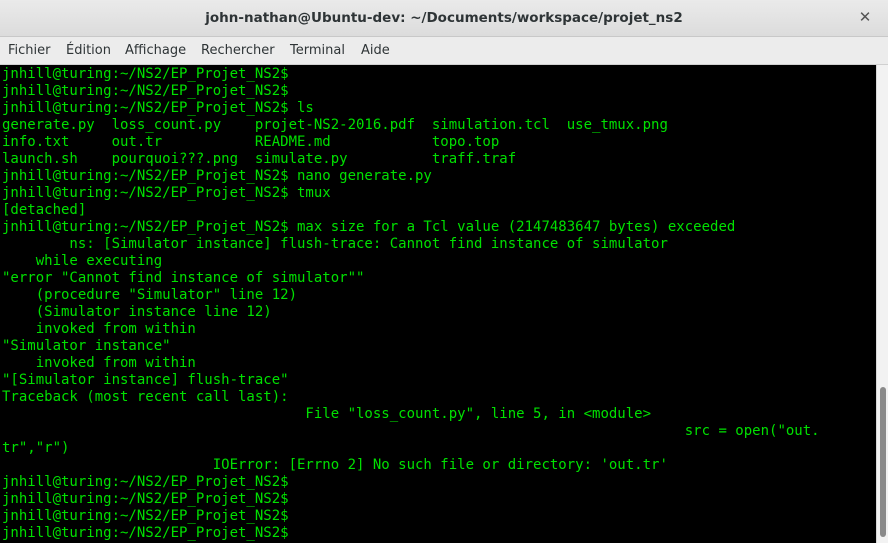  Describe the element at coordinates (375, 50) in the screenshot. I see `menu-aide: Aide` at that location.